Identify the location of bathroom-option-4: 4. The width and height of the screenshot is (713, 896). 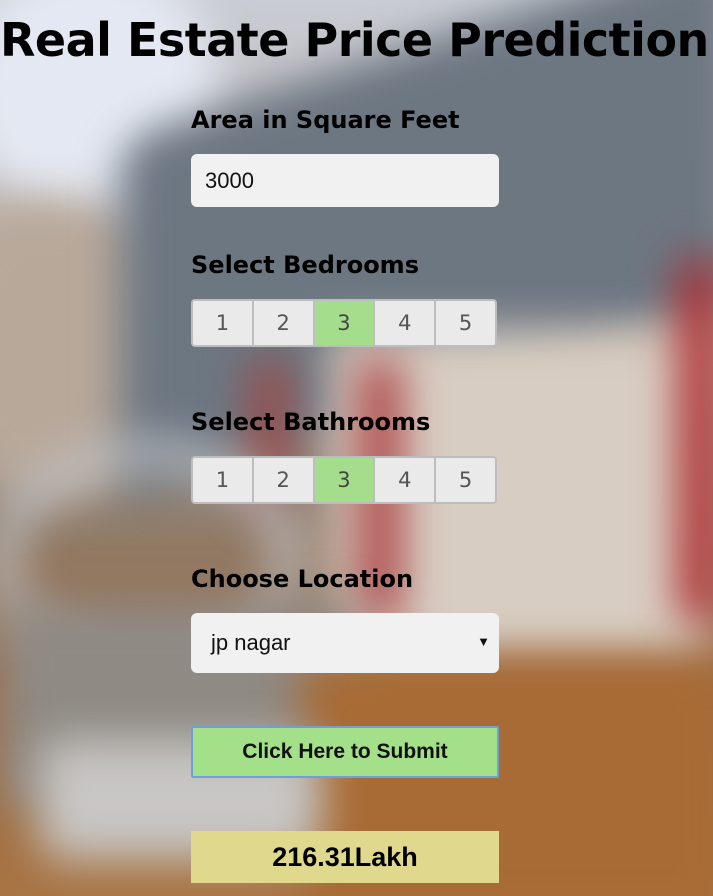
(406, 480).